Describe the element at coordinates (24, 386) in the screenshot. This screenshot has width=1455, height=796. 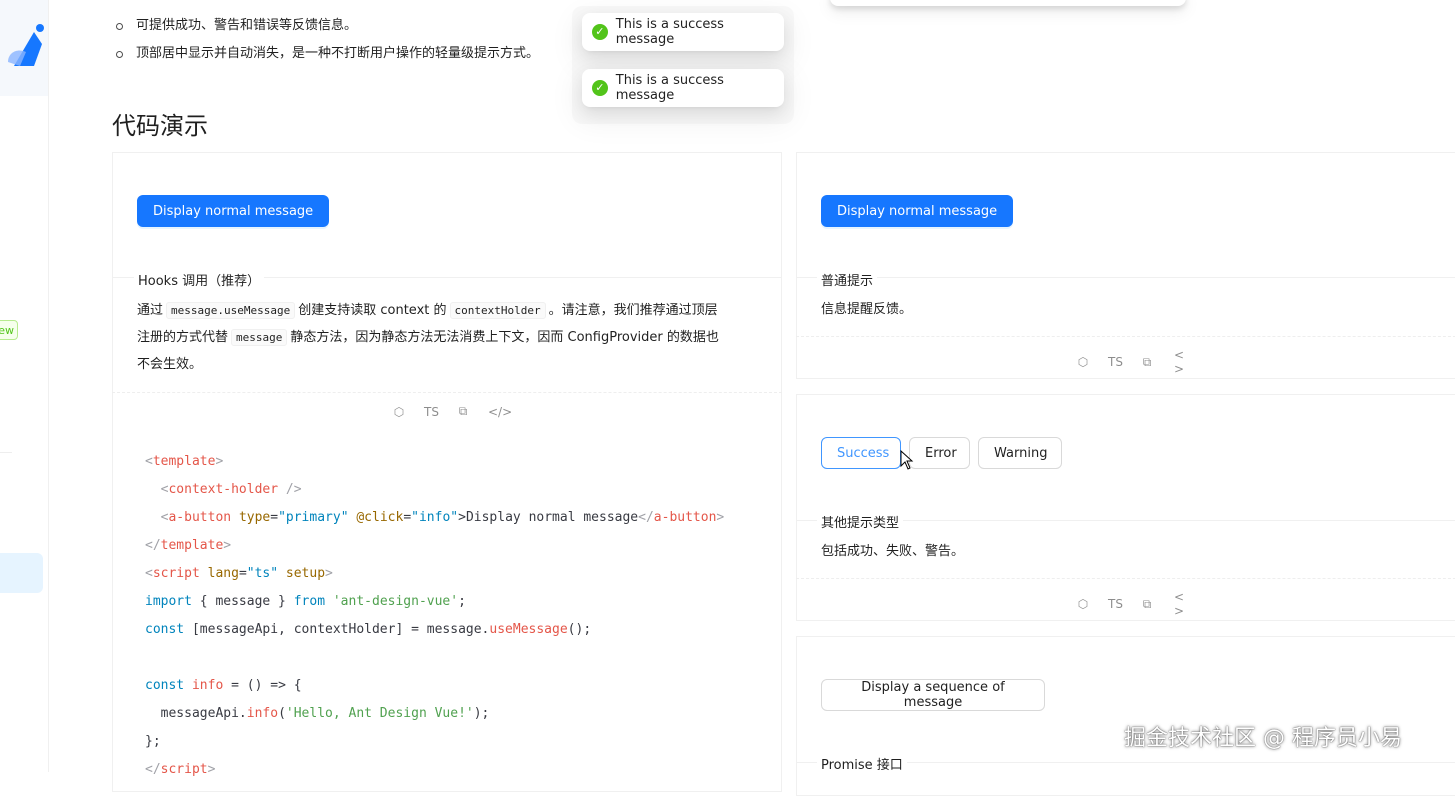
I see `sidebar: ew` at that location.